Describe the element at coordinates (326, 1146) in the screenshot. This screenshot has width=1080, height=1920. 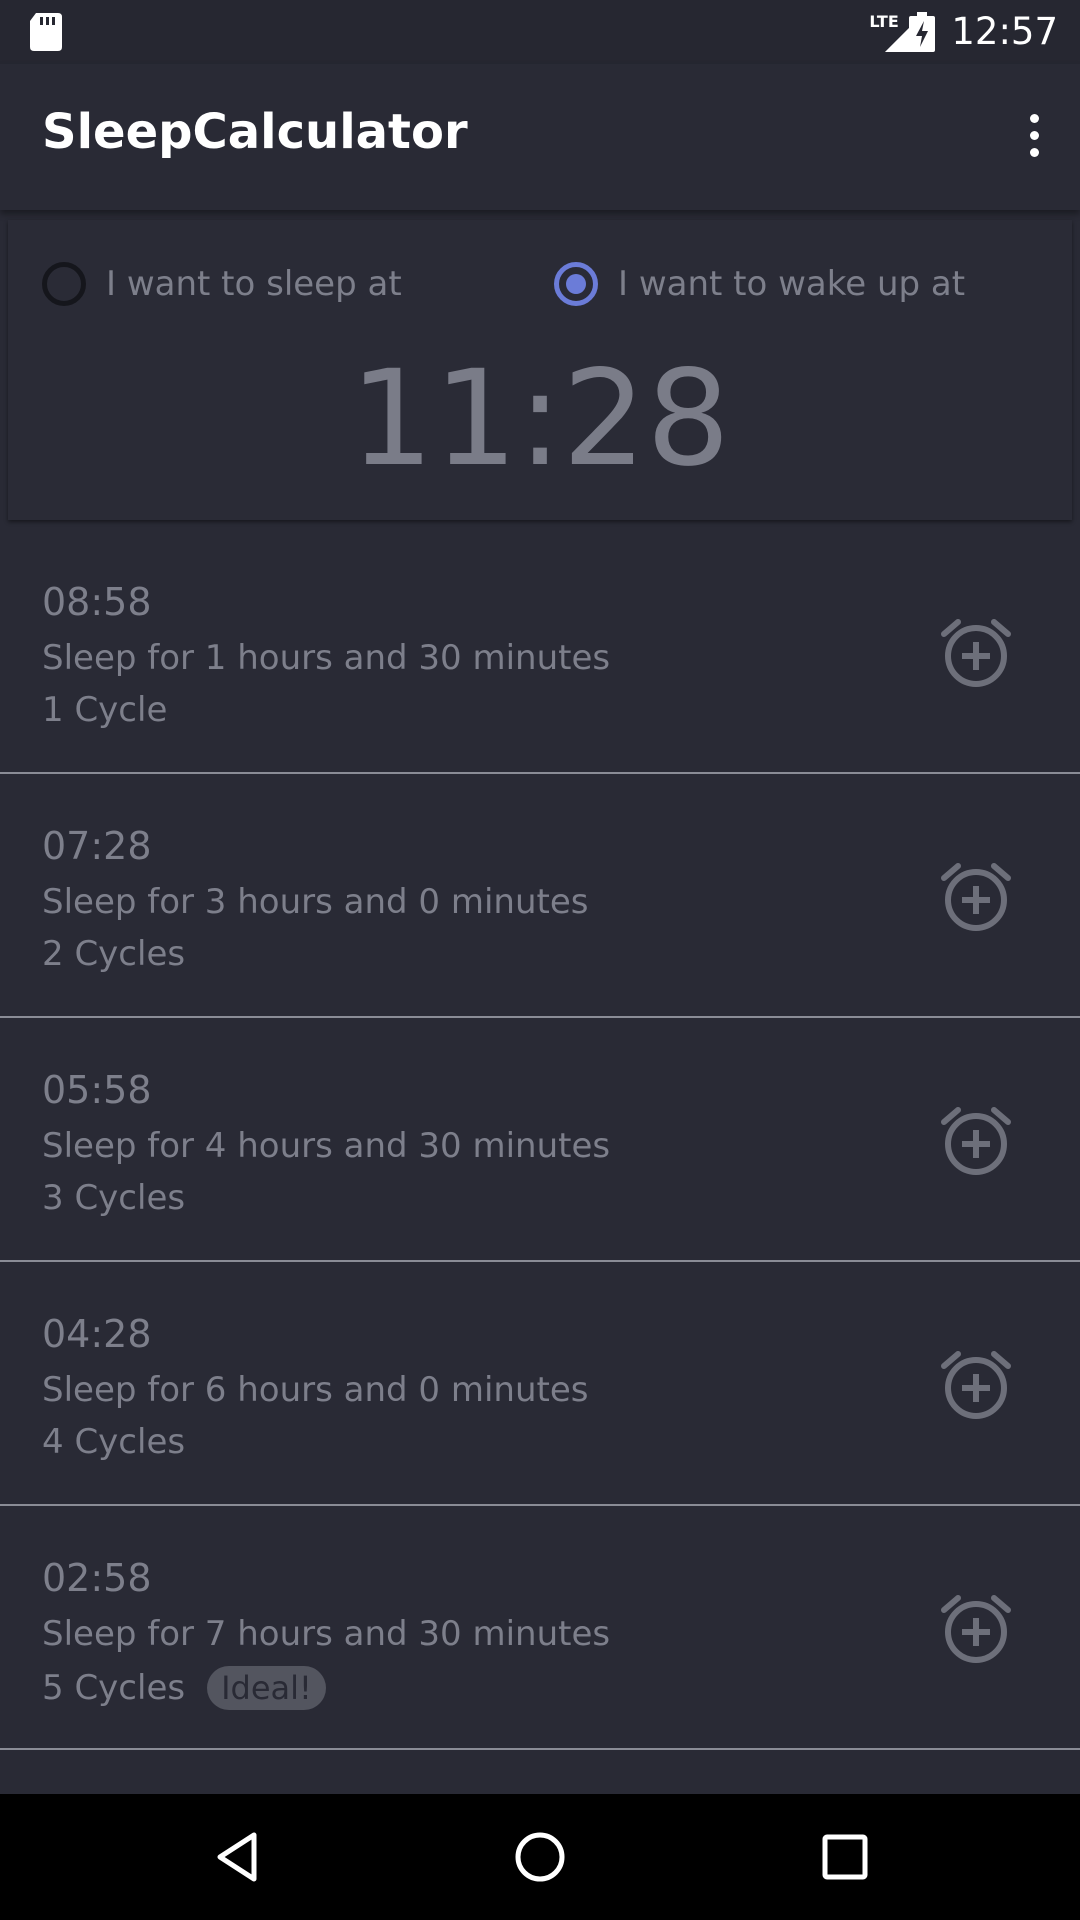
I see `result-duration: Sleep for 4 hours and 30 minutes` at that location.